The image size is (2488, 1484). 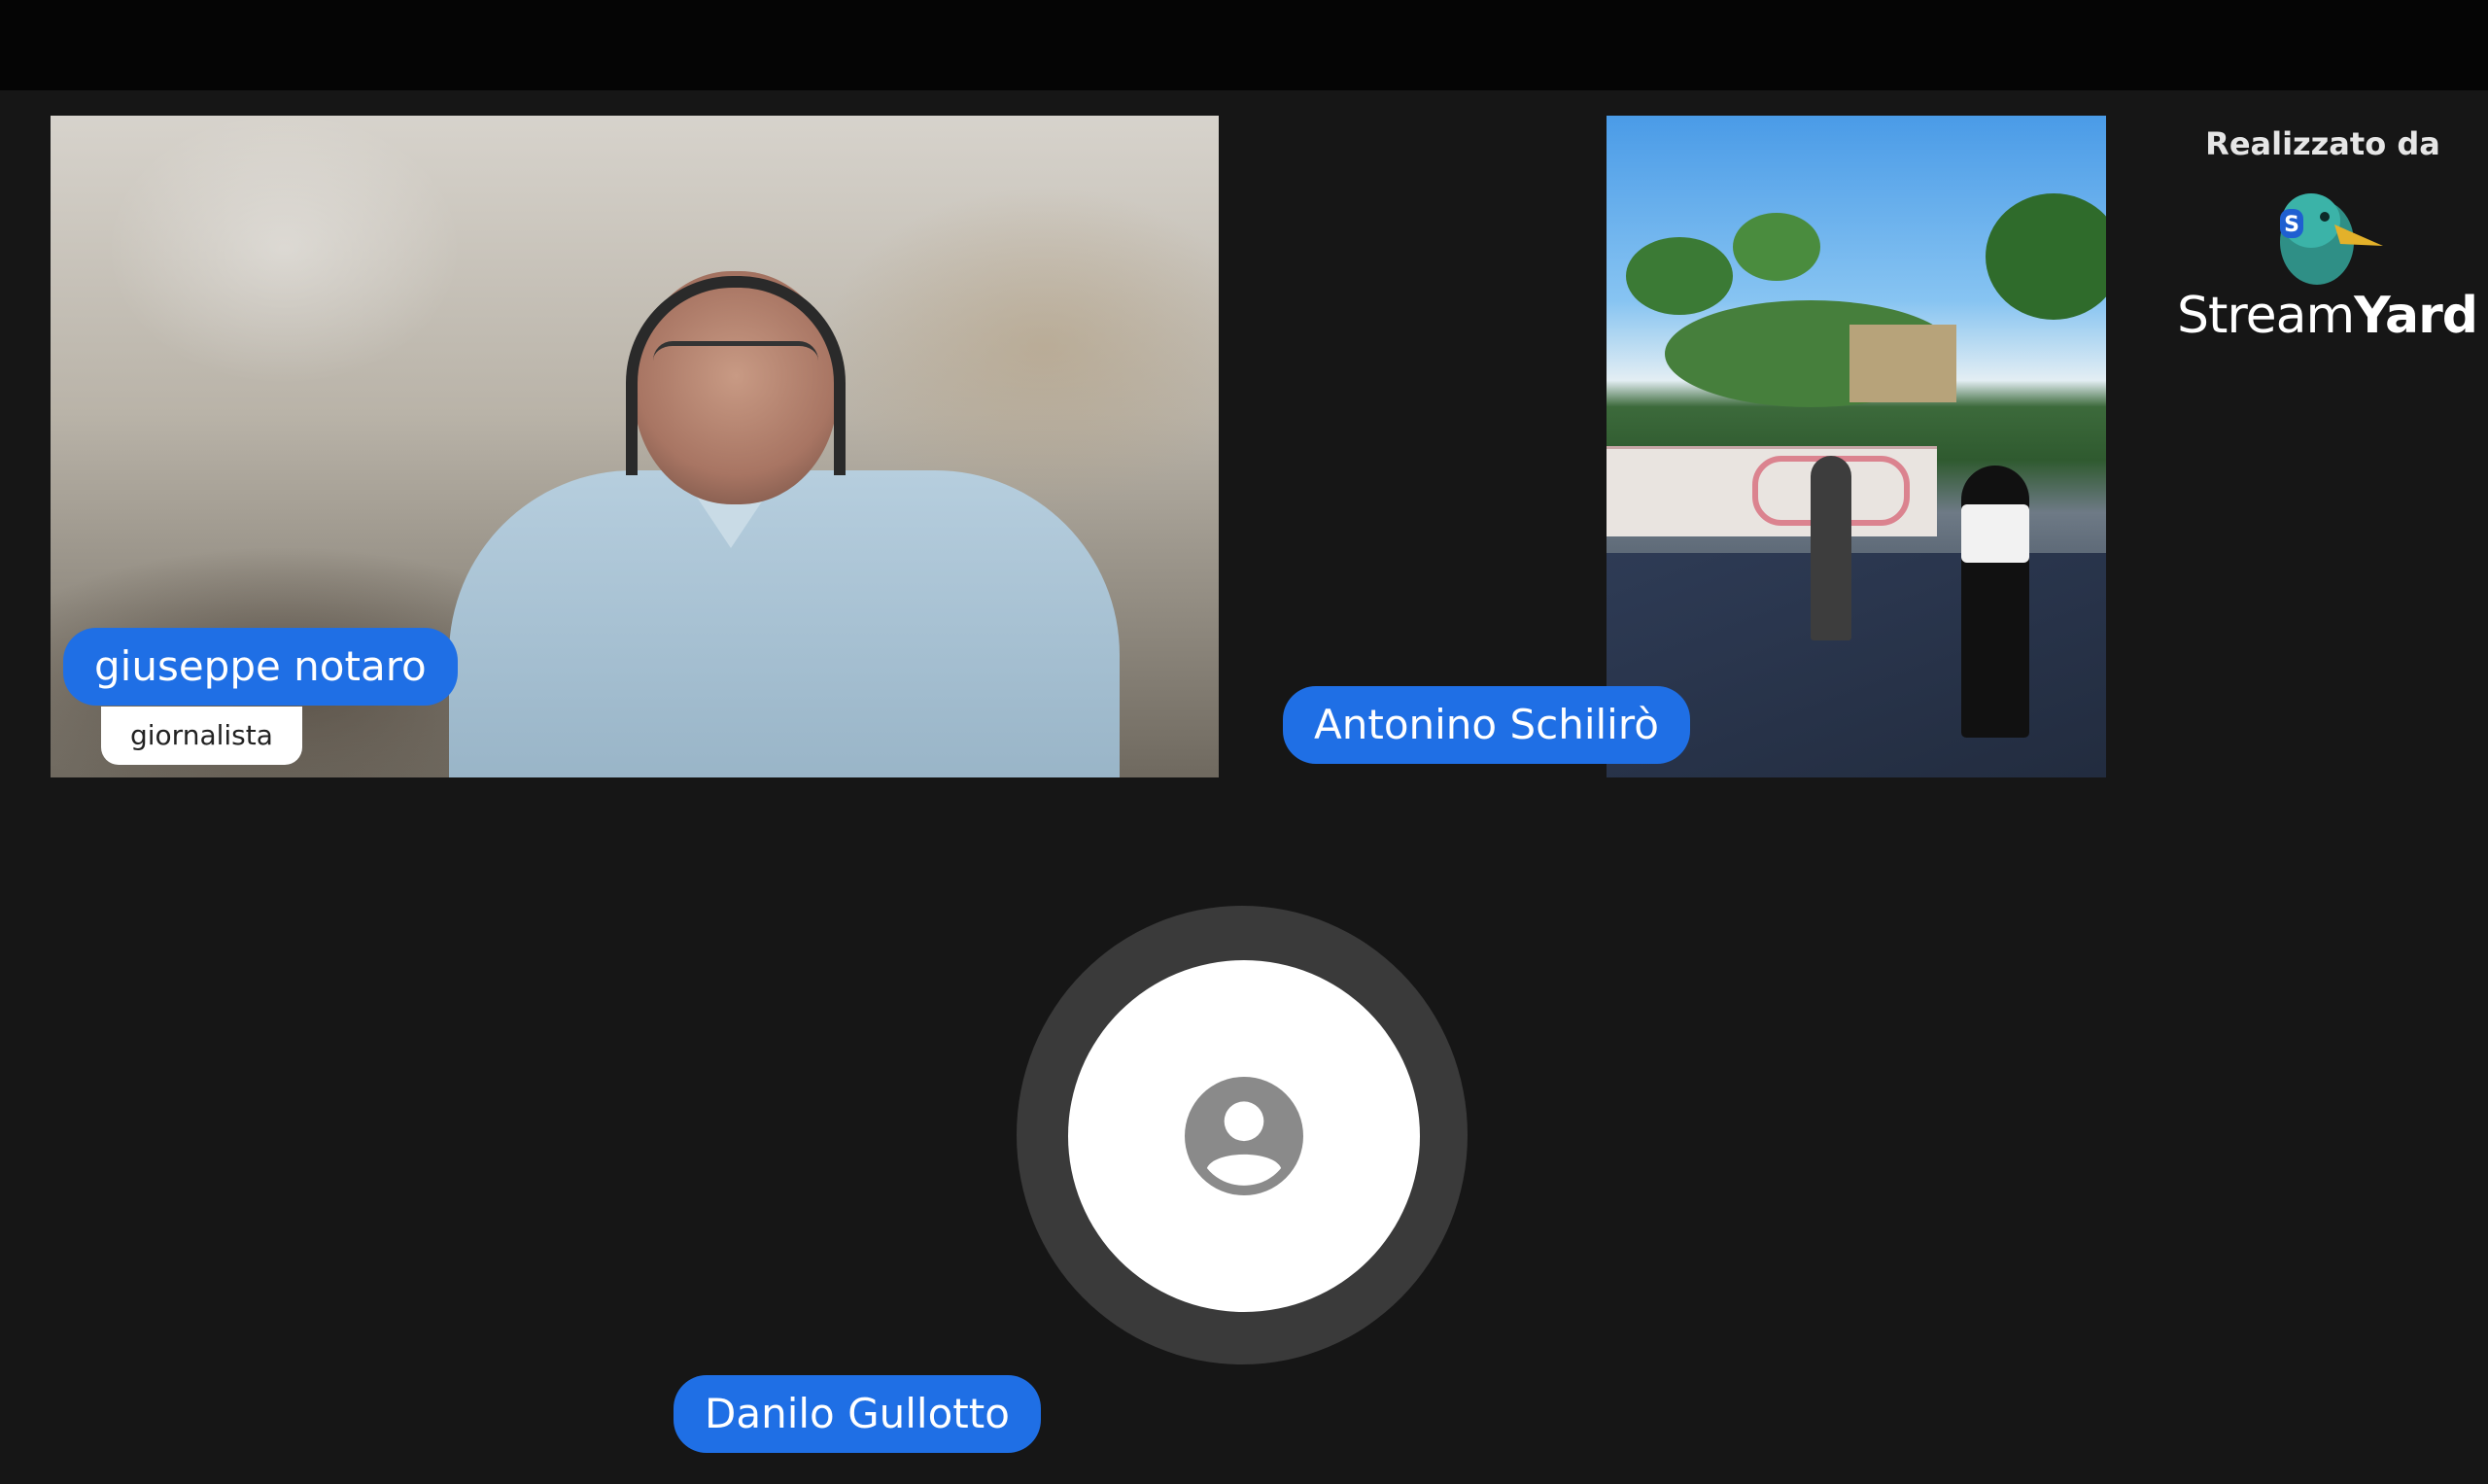 What do you see at coordinates (2416, 316) in the screenshot?
I see `brand-name-suffix: Yard` at bounding box center [2416, 316].